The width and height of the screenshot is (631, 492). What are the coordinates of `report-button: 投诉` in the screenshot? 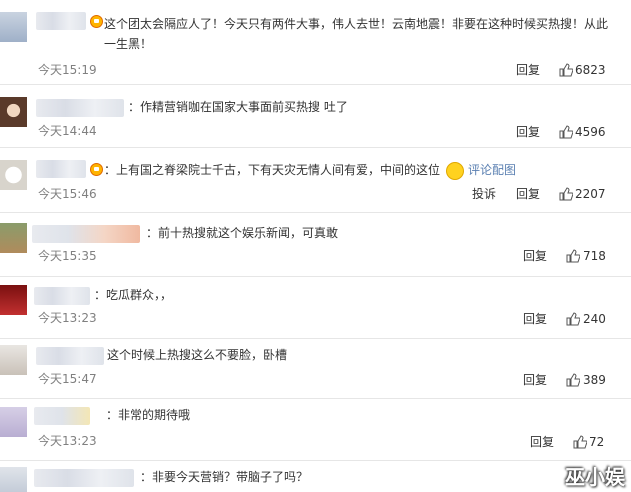 It's located at (484, 194).